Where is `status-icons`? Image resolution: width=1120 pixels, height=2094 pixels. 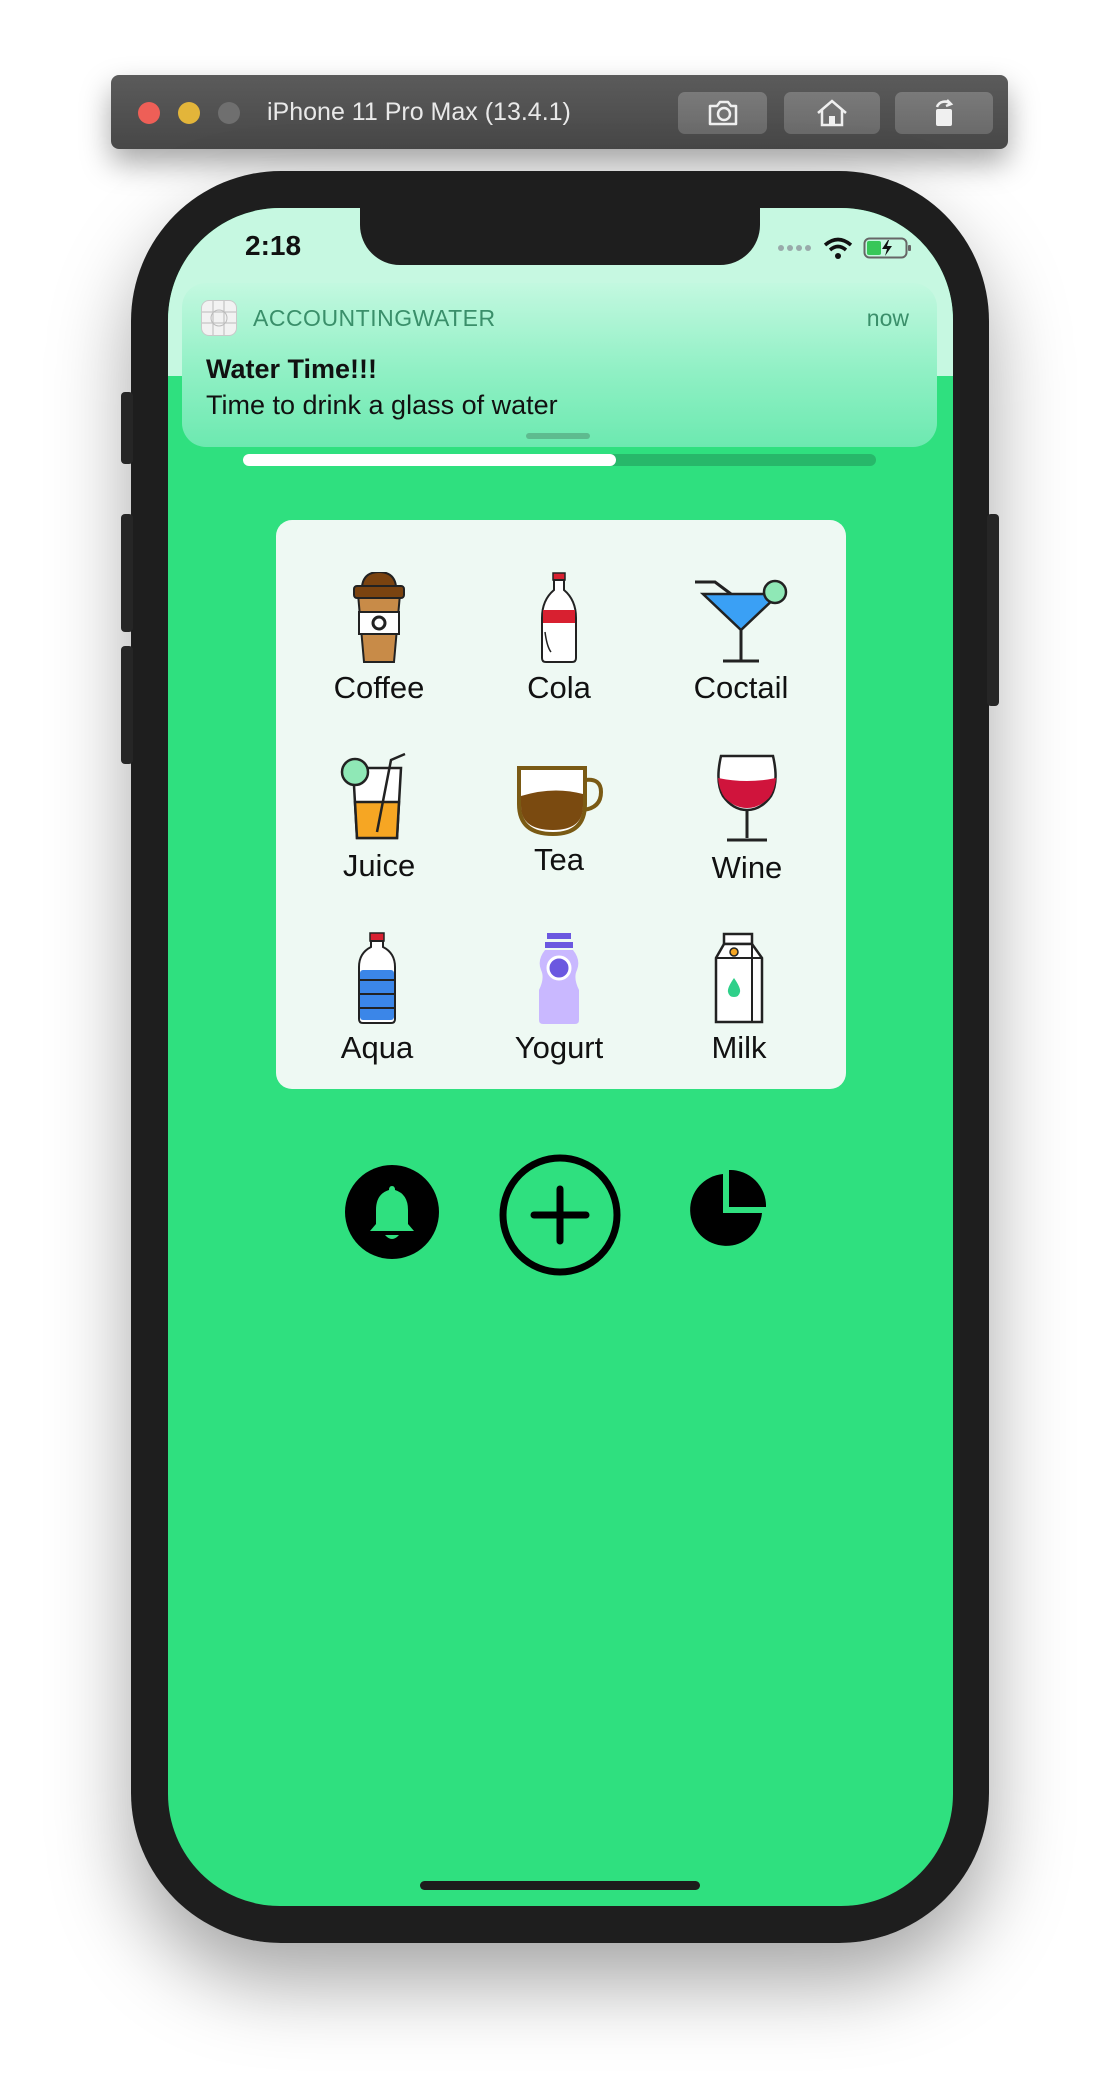
status-icons is located at coordinates (845, 248).